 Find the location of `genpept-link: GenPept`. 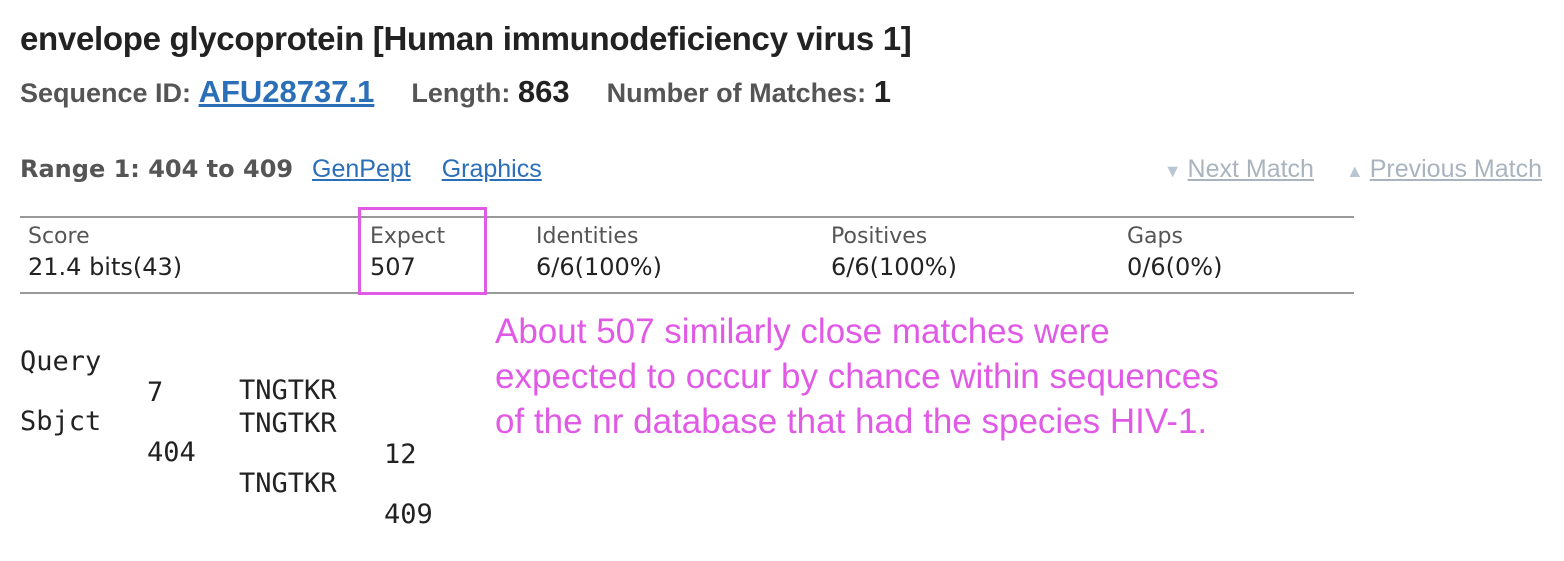

genpept-link: GenPept is located at coordinates (361, 169).